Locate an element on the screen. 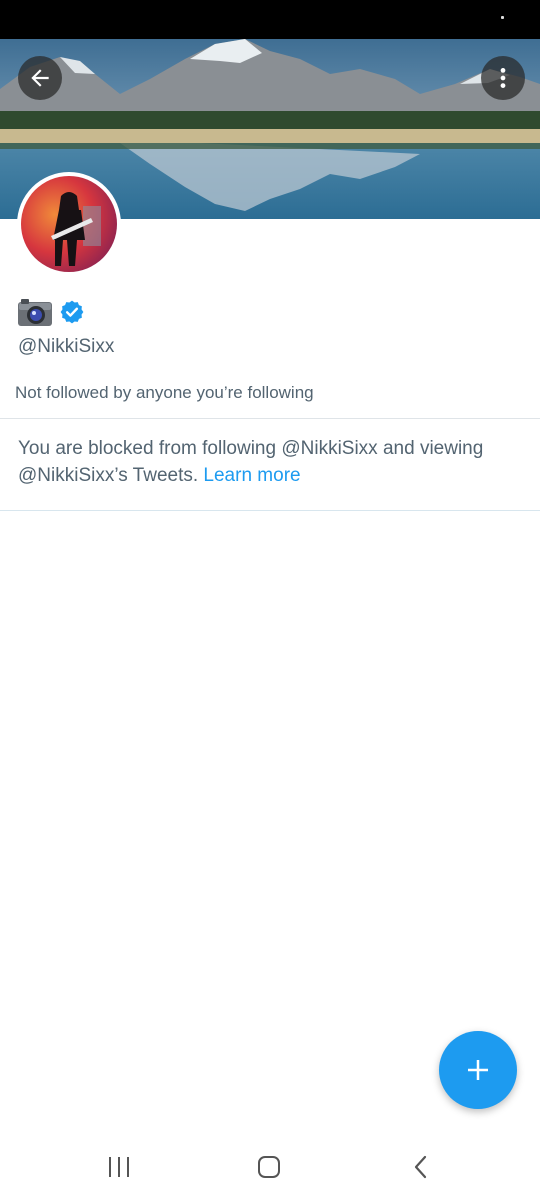 This screenshot has width=540, height=1200. recents-icon is located at coordinates (119, 1167).